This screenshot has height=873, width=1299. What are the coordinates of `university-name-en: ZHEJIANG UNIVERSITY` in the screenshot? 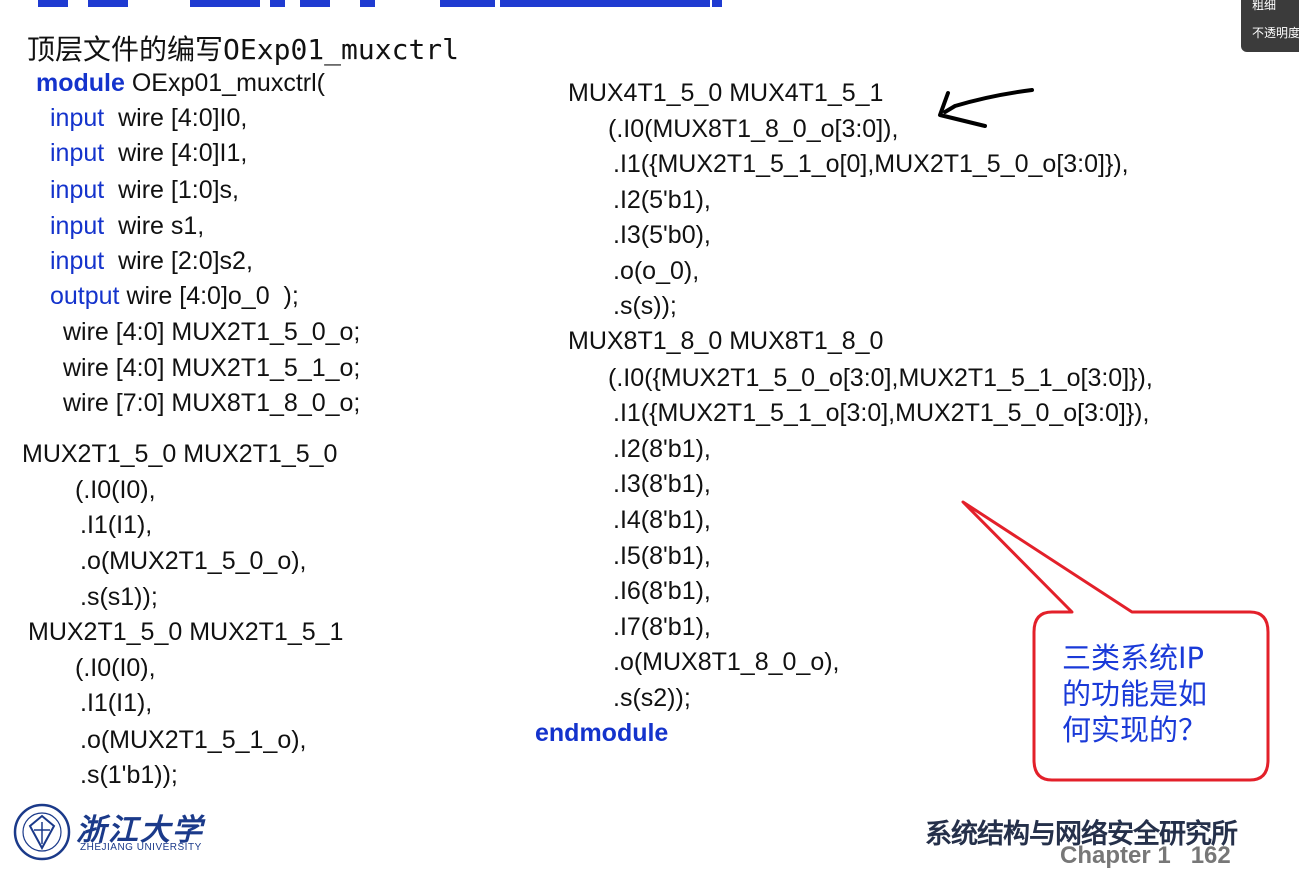 It's located at (141, 847).